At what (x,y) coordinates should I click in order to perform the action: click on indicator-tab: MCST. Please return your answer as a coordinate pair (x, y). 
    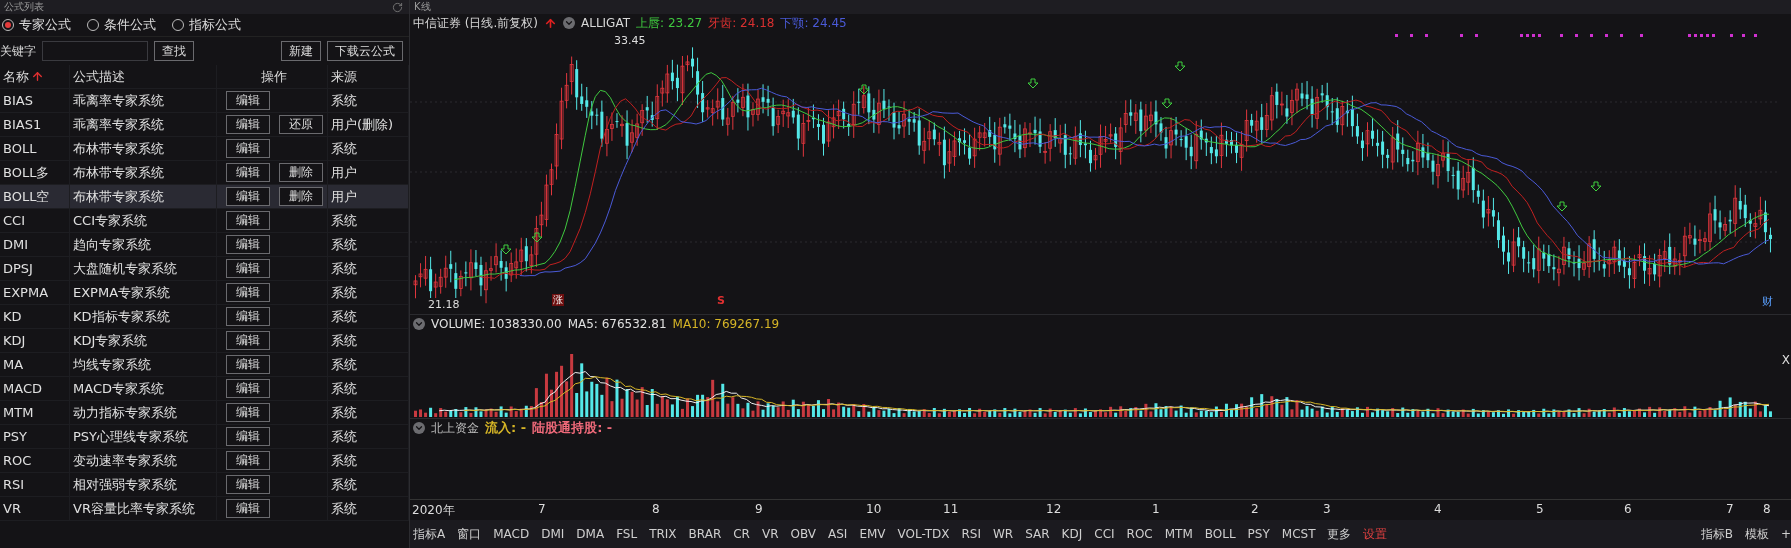
    Looking at the image, I should click on (1298, 534).